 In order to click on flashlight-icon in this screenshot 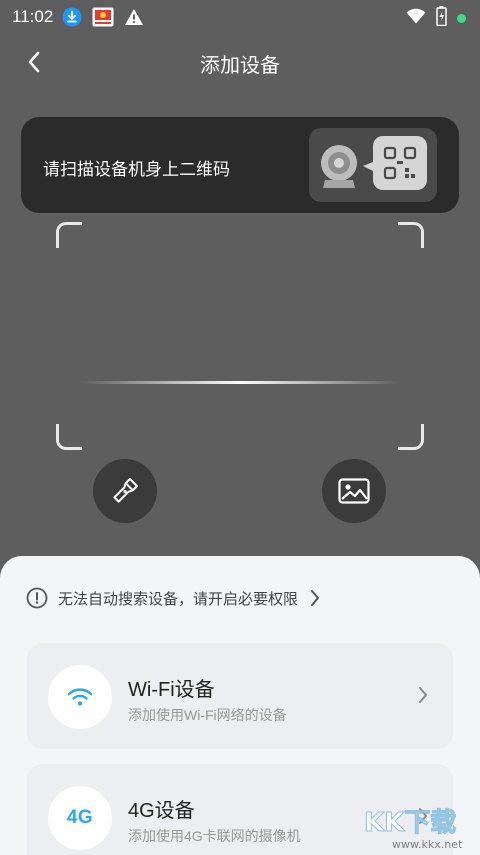, I will do `click(126, 490)`.